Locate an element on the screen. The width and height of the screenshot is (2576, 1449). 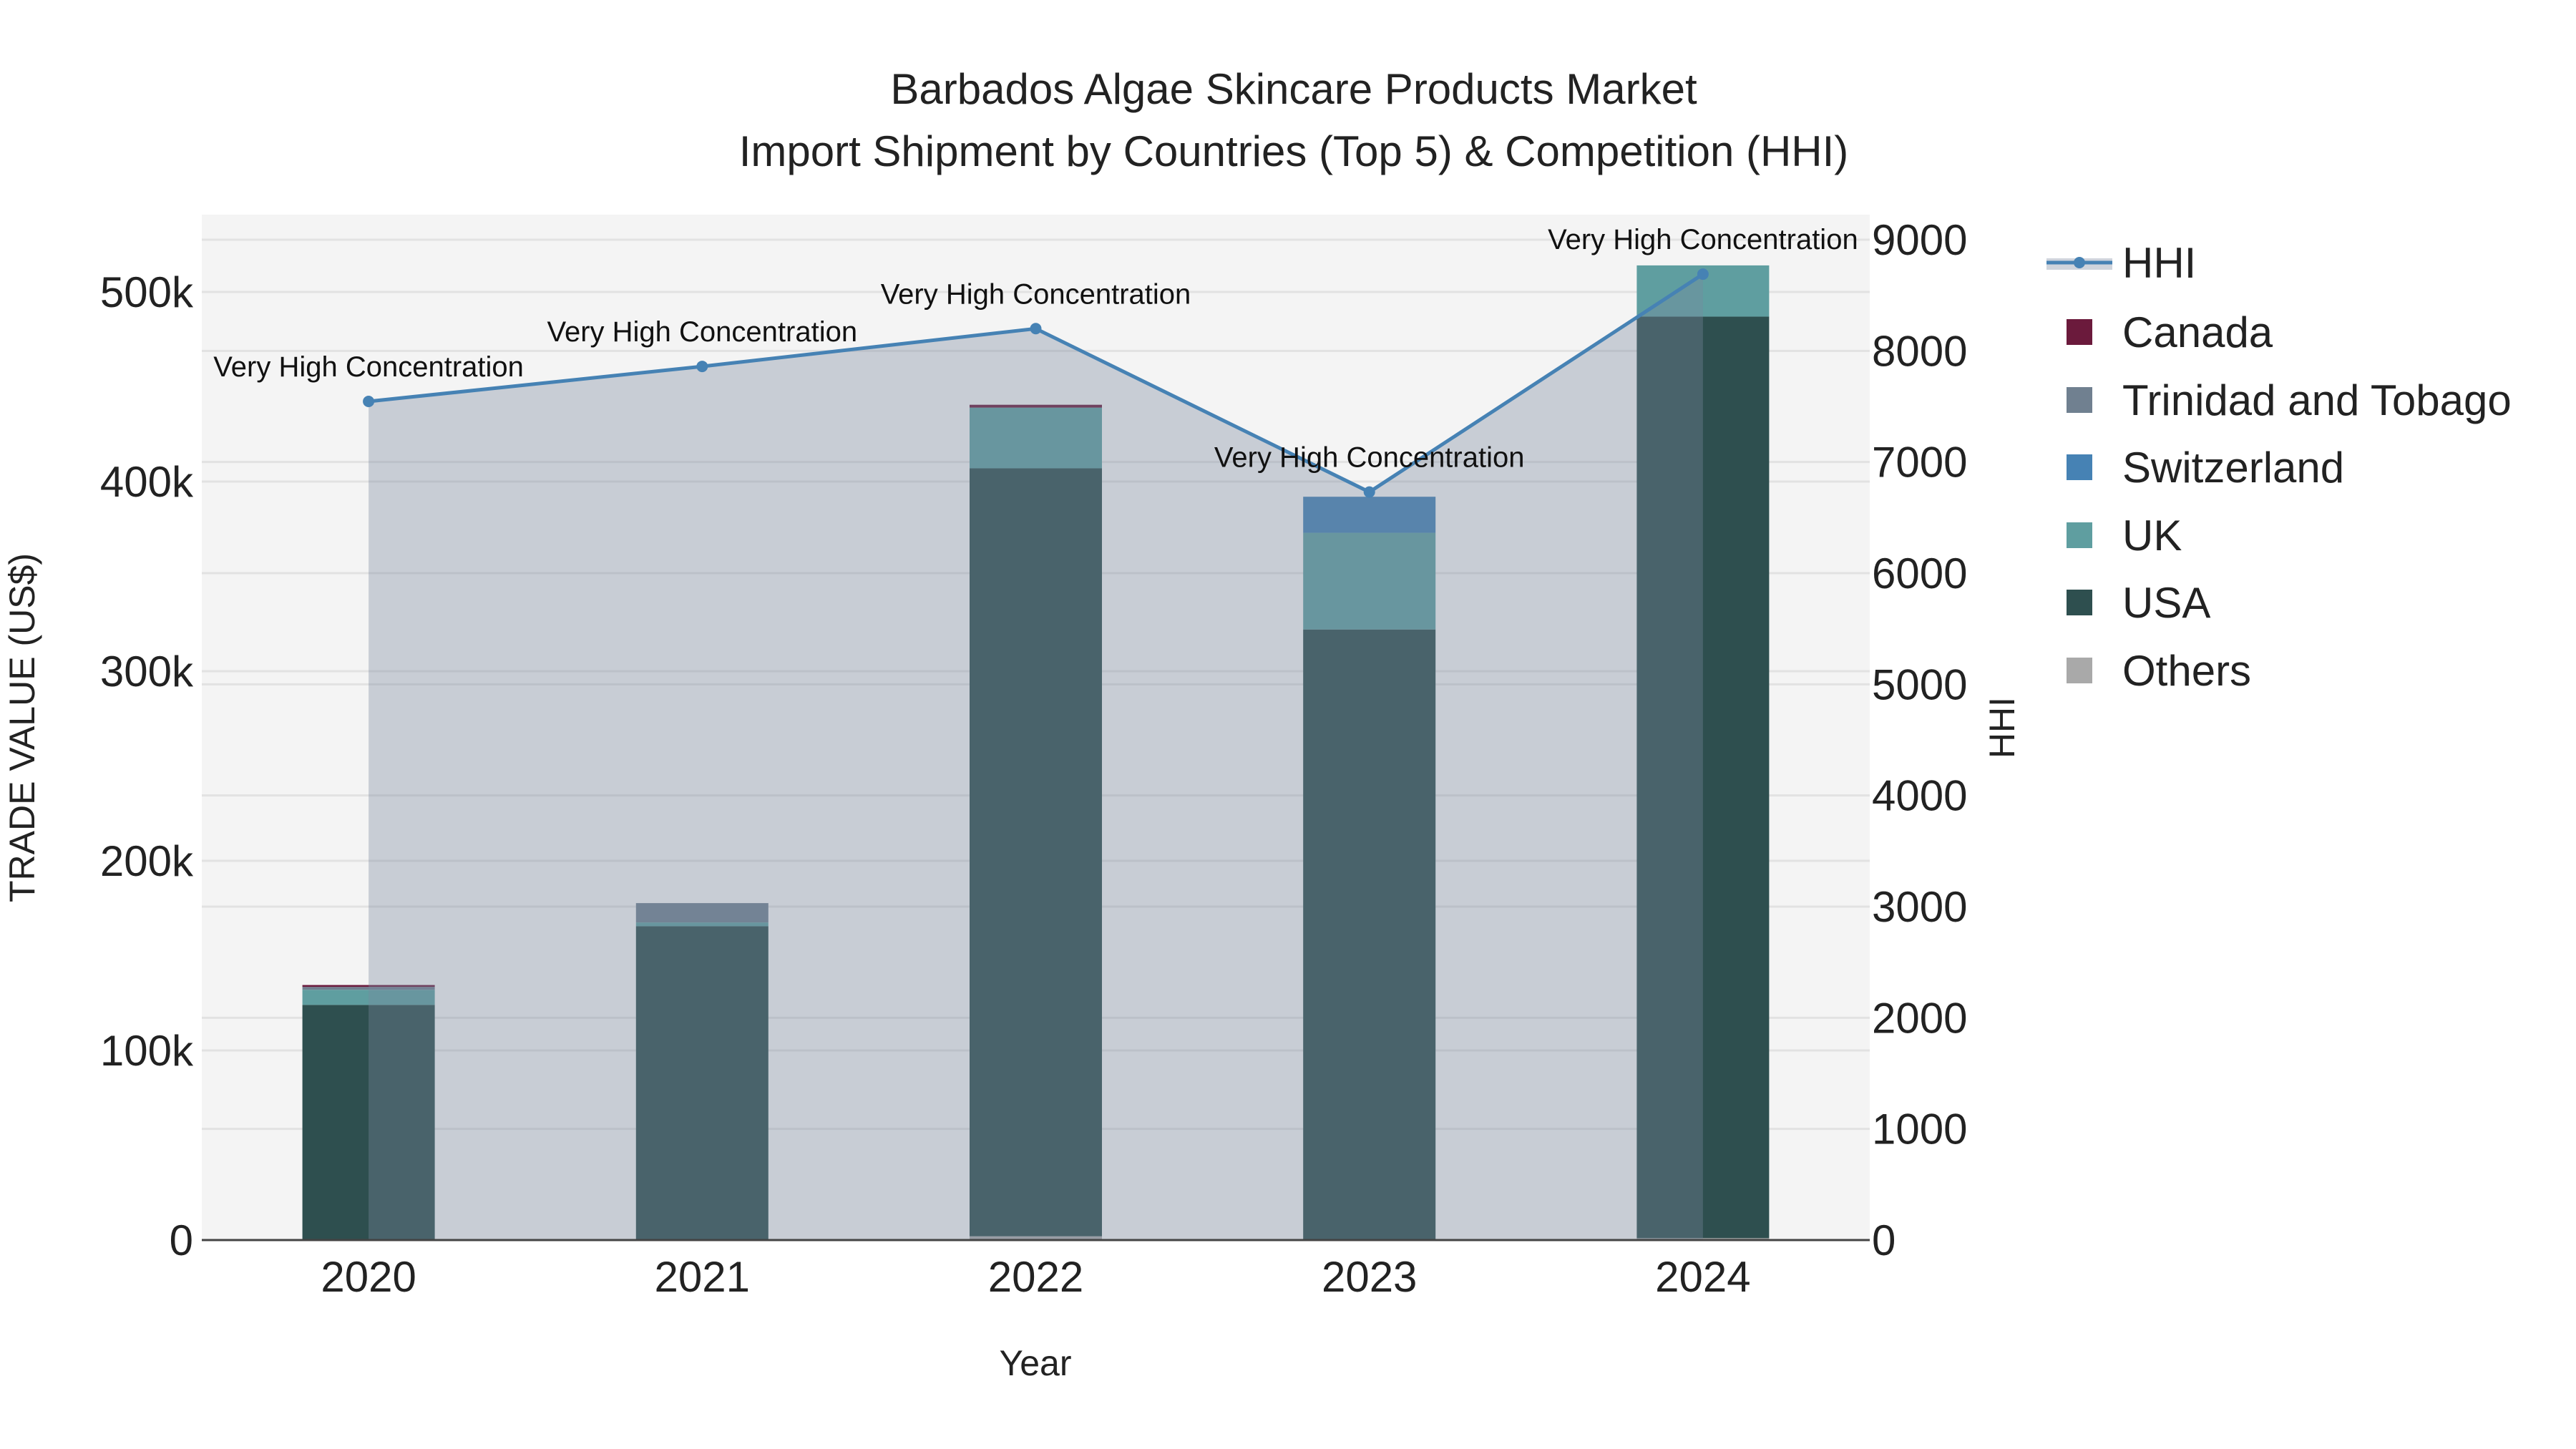
hhi-point-2021 is located at coordinates (702, 367).